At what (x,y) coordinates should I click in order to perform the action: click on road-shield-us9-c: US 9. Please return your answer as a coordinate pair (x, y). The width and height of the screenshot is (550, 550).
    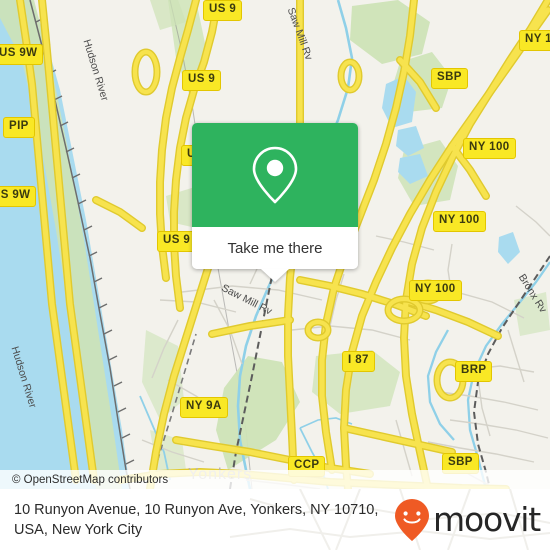
    Looking at the image, I should click on (177, 241).